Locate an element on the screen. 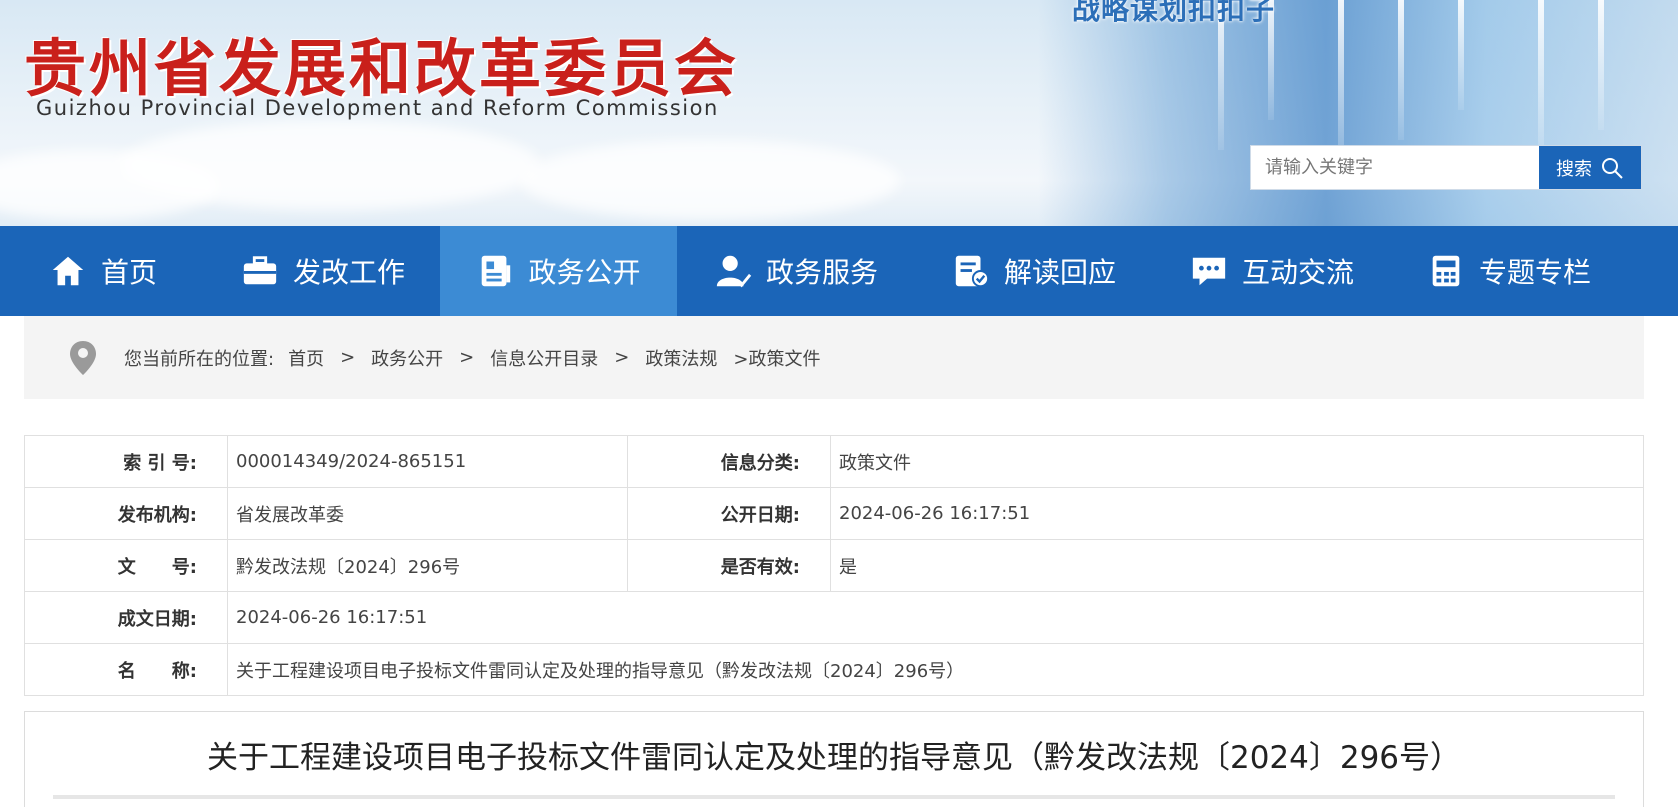 The image size is (1678, 807). search-box: 搜索 is located at coordinates (1446, 167).